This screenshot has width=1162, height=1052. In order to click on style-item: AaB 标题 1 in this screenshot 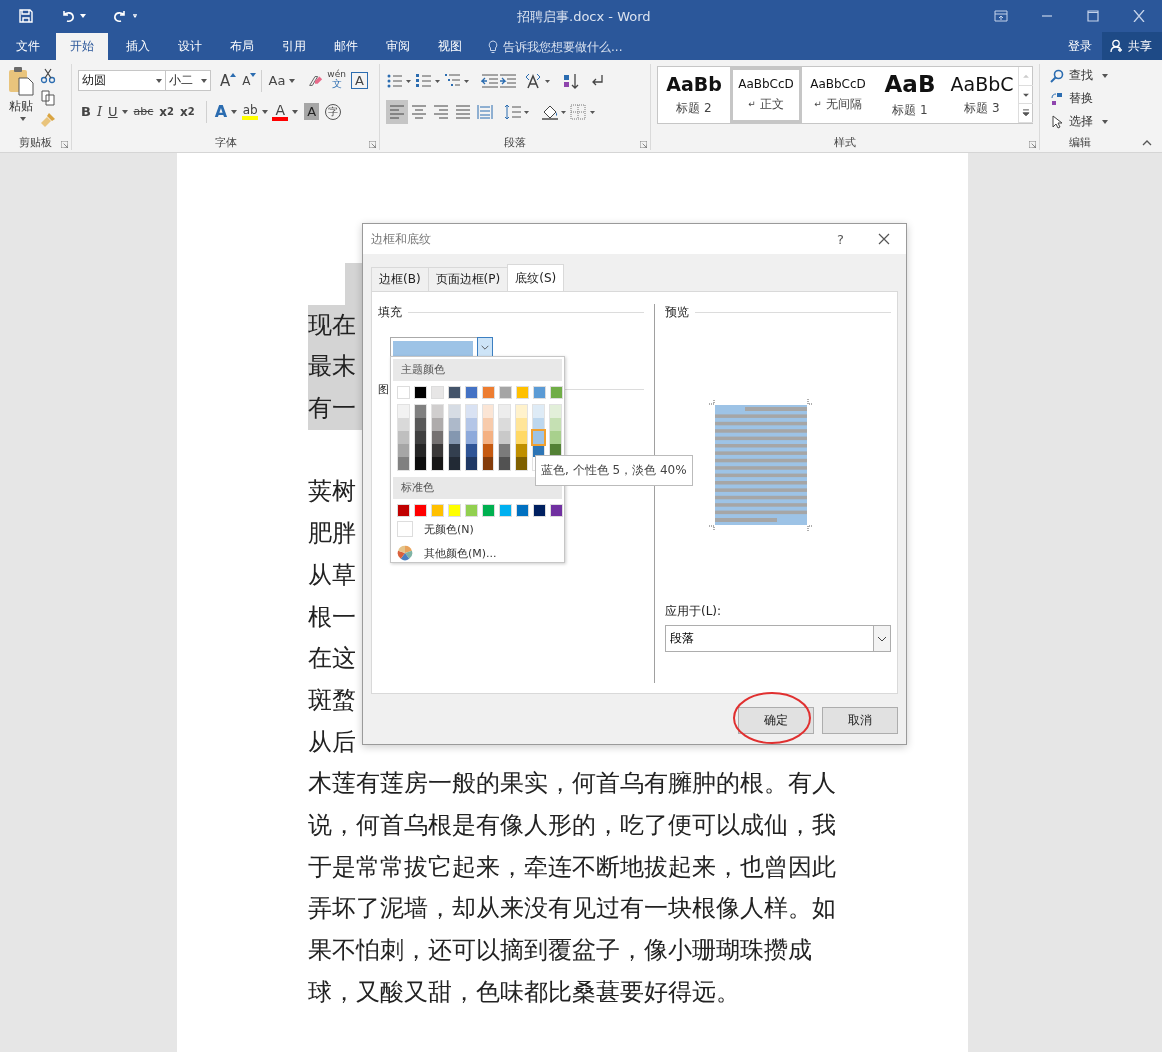, I will do `click(910, 95)`.